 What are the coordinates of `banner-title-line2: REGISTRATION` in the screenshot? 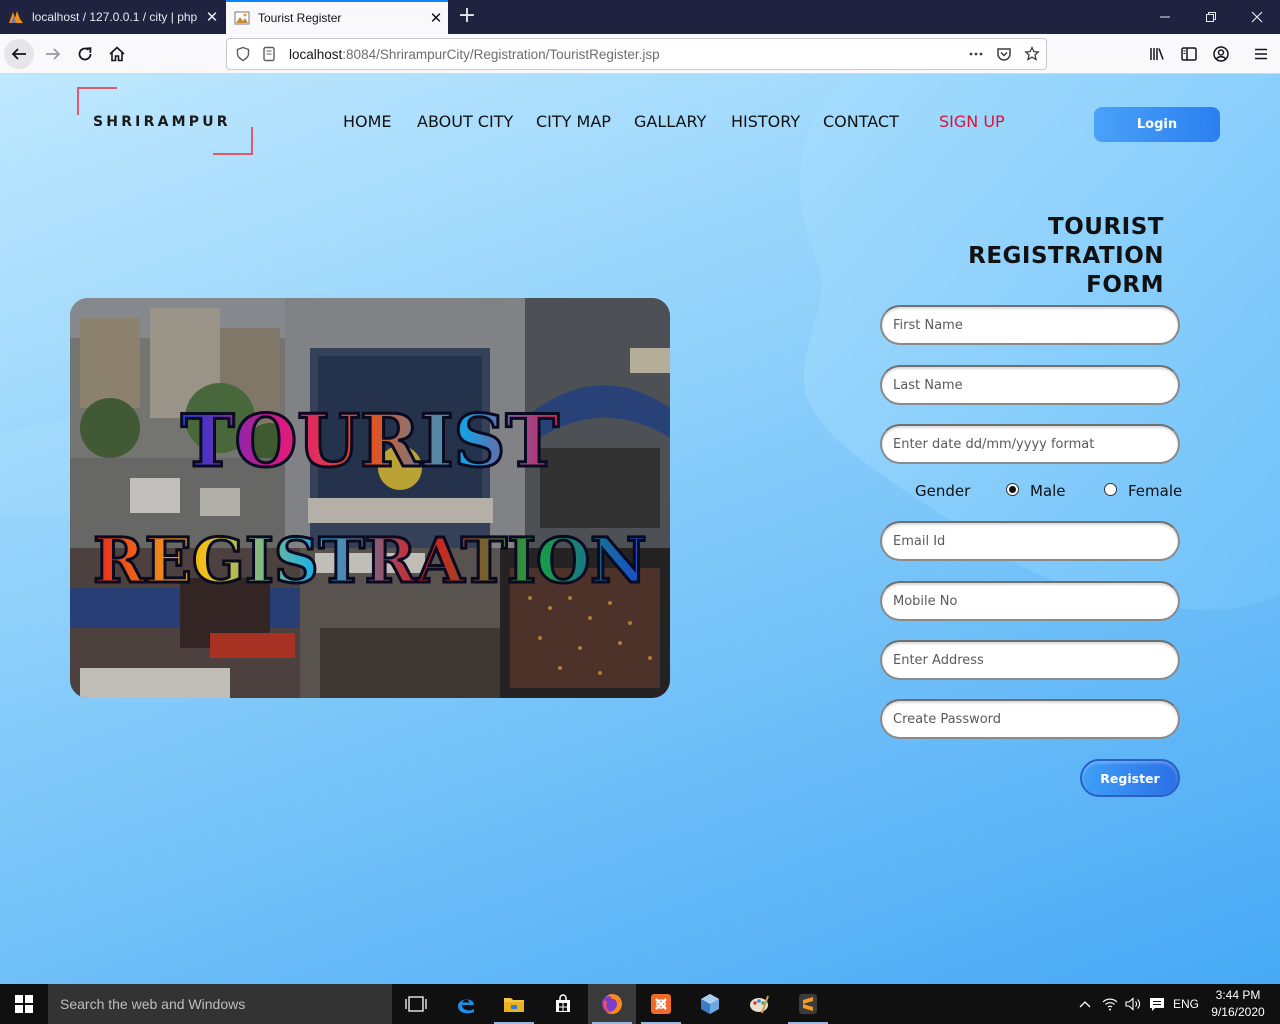 It's located at (370, 560).